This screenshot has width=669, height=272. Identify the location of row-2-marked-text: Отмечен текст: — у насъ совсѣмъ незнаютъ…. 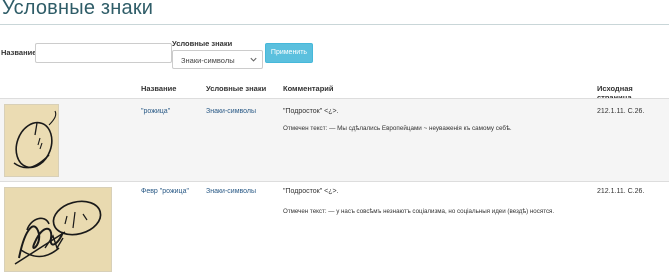
(419, 211).